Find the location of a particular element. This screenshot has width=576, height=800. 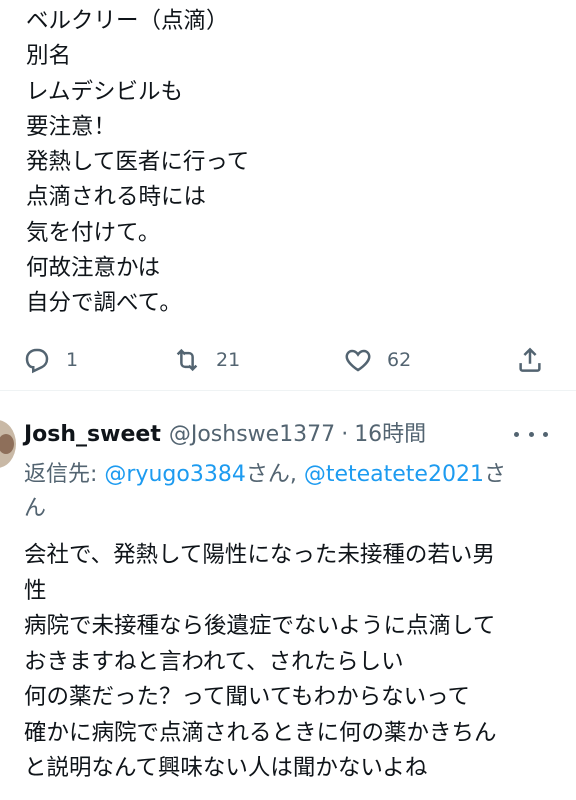

tweet-2-line: 病院で未接種なら後遺症でないように点滴して is located at coordinates (260, 626).